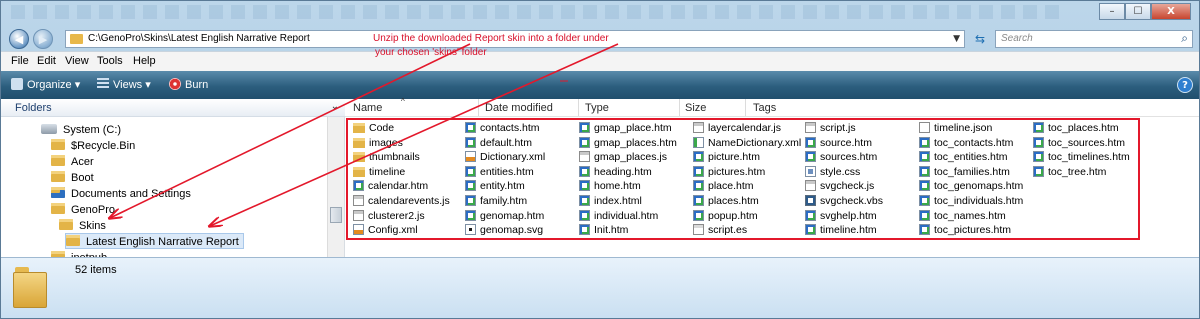 Image resolution: width=1200 pixels, height=319 pixels. Describe the element at coordinates (386, 157) in the screenshot. I see `folder-item: thumbnails` at that location.